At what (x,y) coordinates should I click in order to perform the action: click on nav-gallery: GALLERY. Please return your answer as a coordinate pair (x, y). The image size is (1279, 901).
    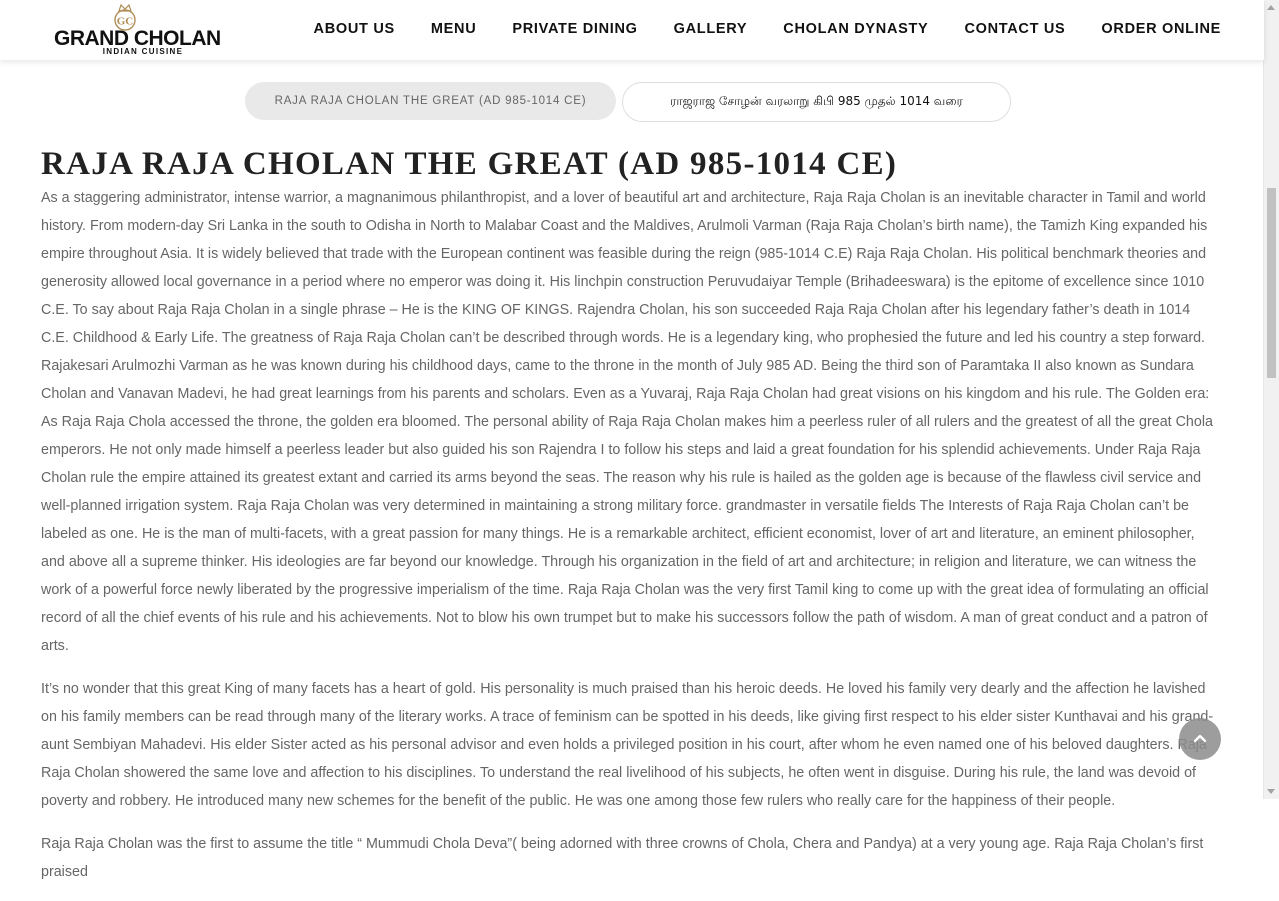
    Looking at the image, I should click on (711, 29).